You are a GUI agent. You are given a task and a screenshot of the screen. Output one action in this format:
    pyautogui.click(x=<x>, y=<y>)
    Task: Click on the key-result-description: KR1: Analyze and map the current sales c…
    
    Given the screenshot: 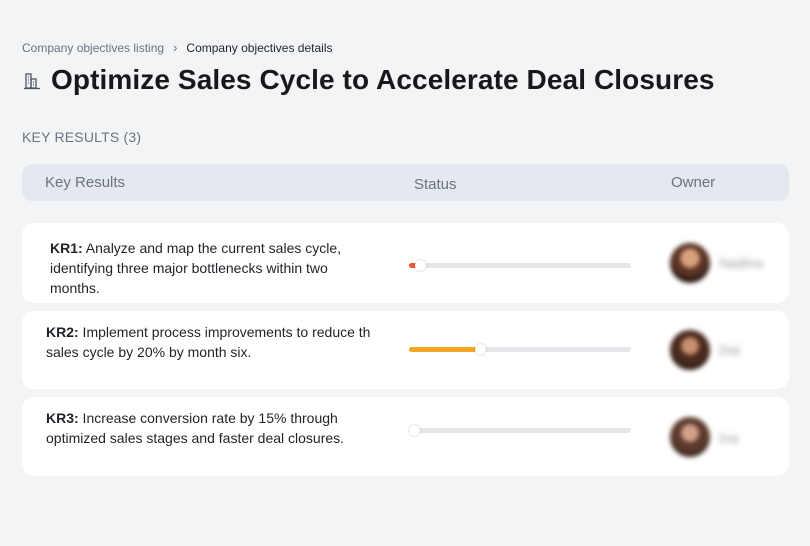 What is the action you would take?
    pyautogui.click(x=205, y=268)
    